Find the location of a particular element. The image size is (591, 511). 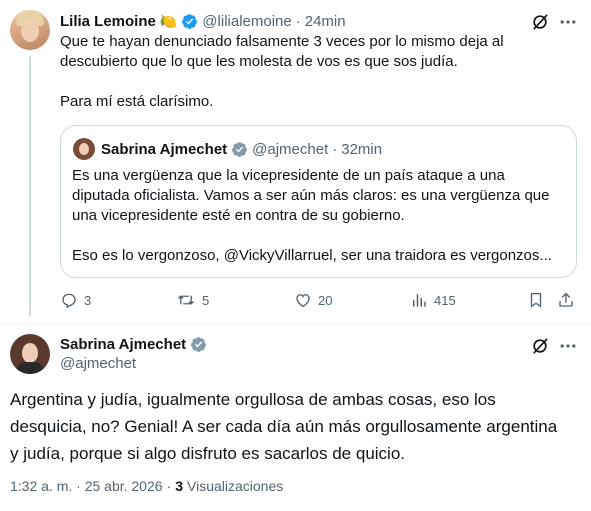

bookmark-button is located at coordinates (536, 300).